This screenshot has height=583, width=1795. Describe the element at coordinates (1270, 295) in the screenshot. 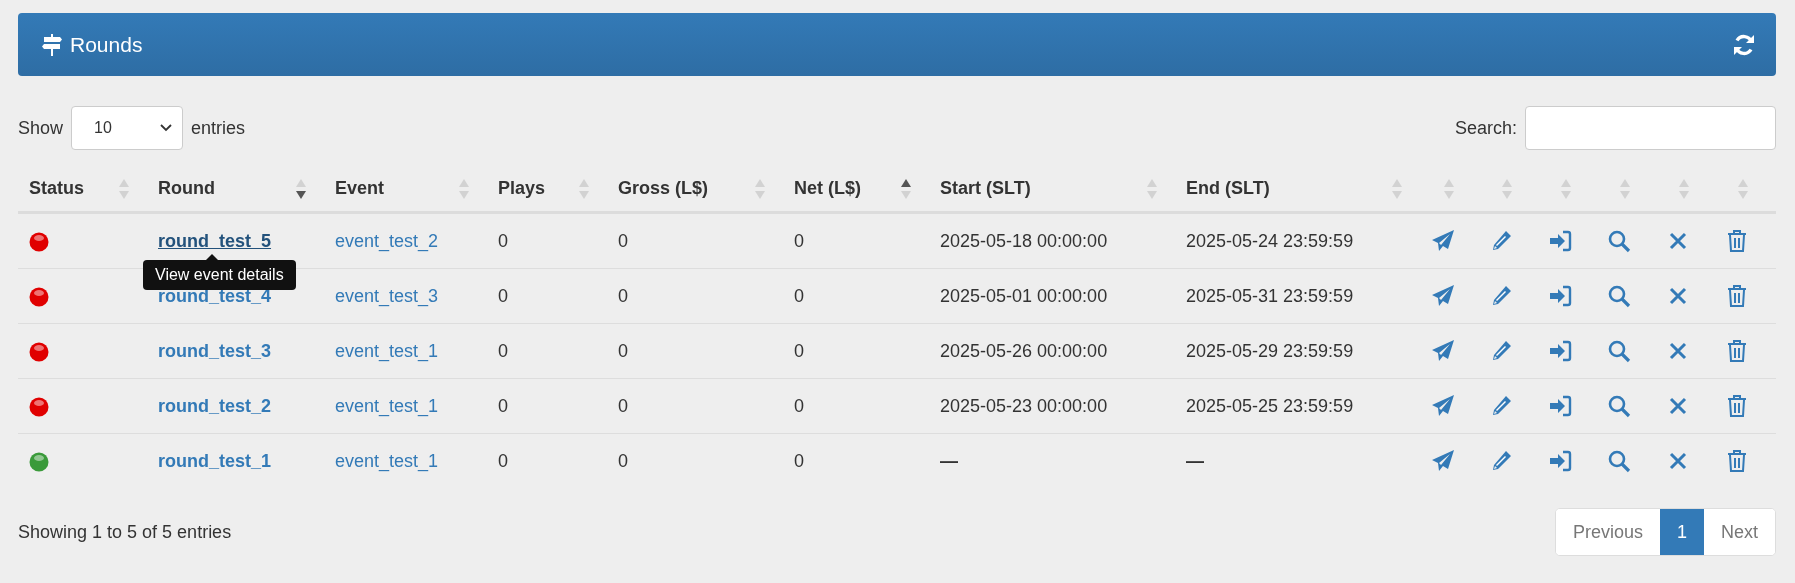

I see `table-cell: 2025-05-31 23:59:59` at that location.